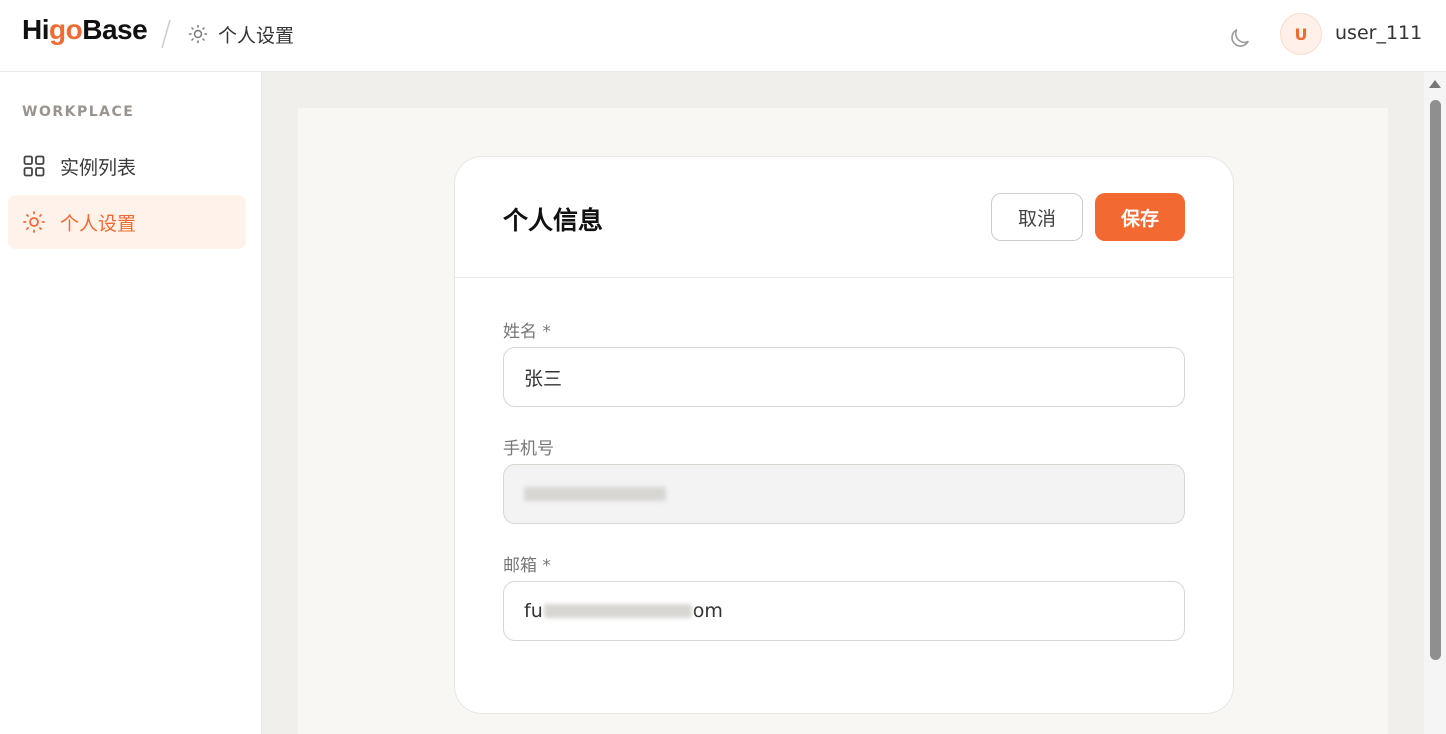 This screenshot has height=734, width=1446. Describe the element at coordinates (527, 566) in the screenshot. I see `email-label: 邮箱 *` at that location.